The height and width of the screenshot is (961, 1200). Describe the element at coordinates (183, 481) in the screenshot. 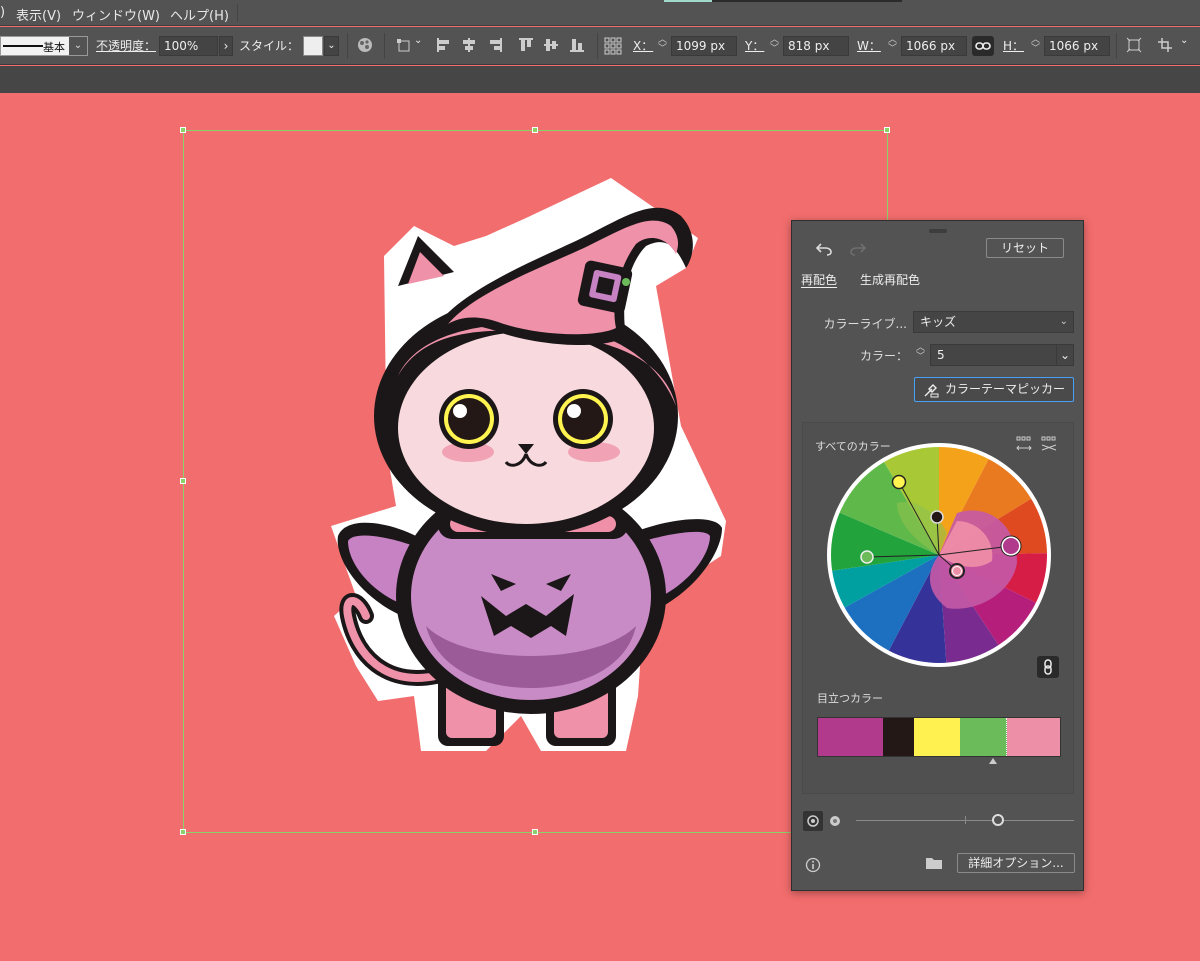

I see `resize-handle-left` at that location.